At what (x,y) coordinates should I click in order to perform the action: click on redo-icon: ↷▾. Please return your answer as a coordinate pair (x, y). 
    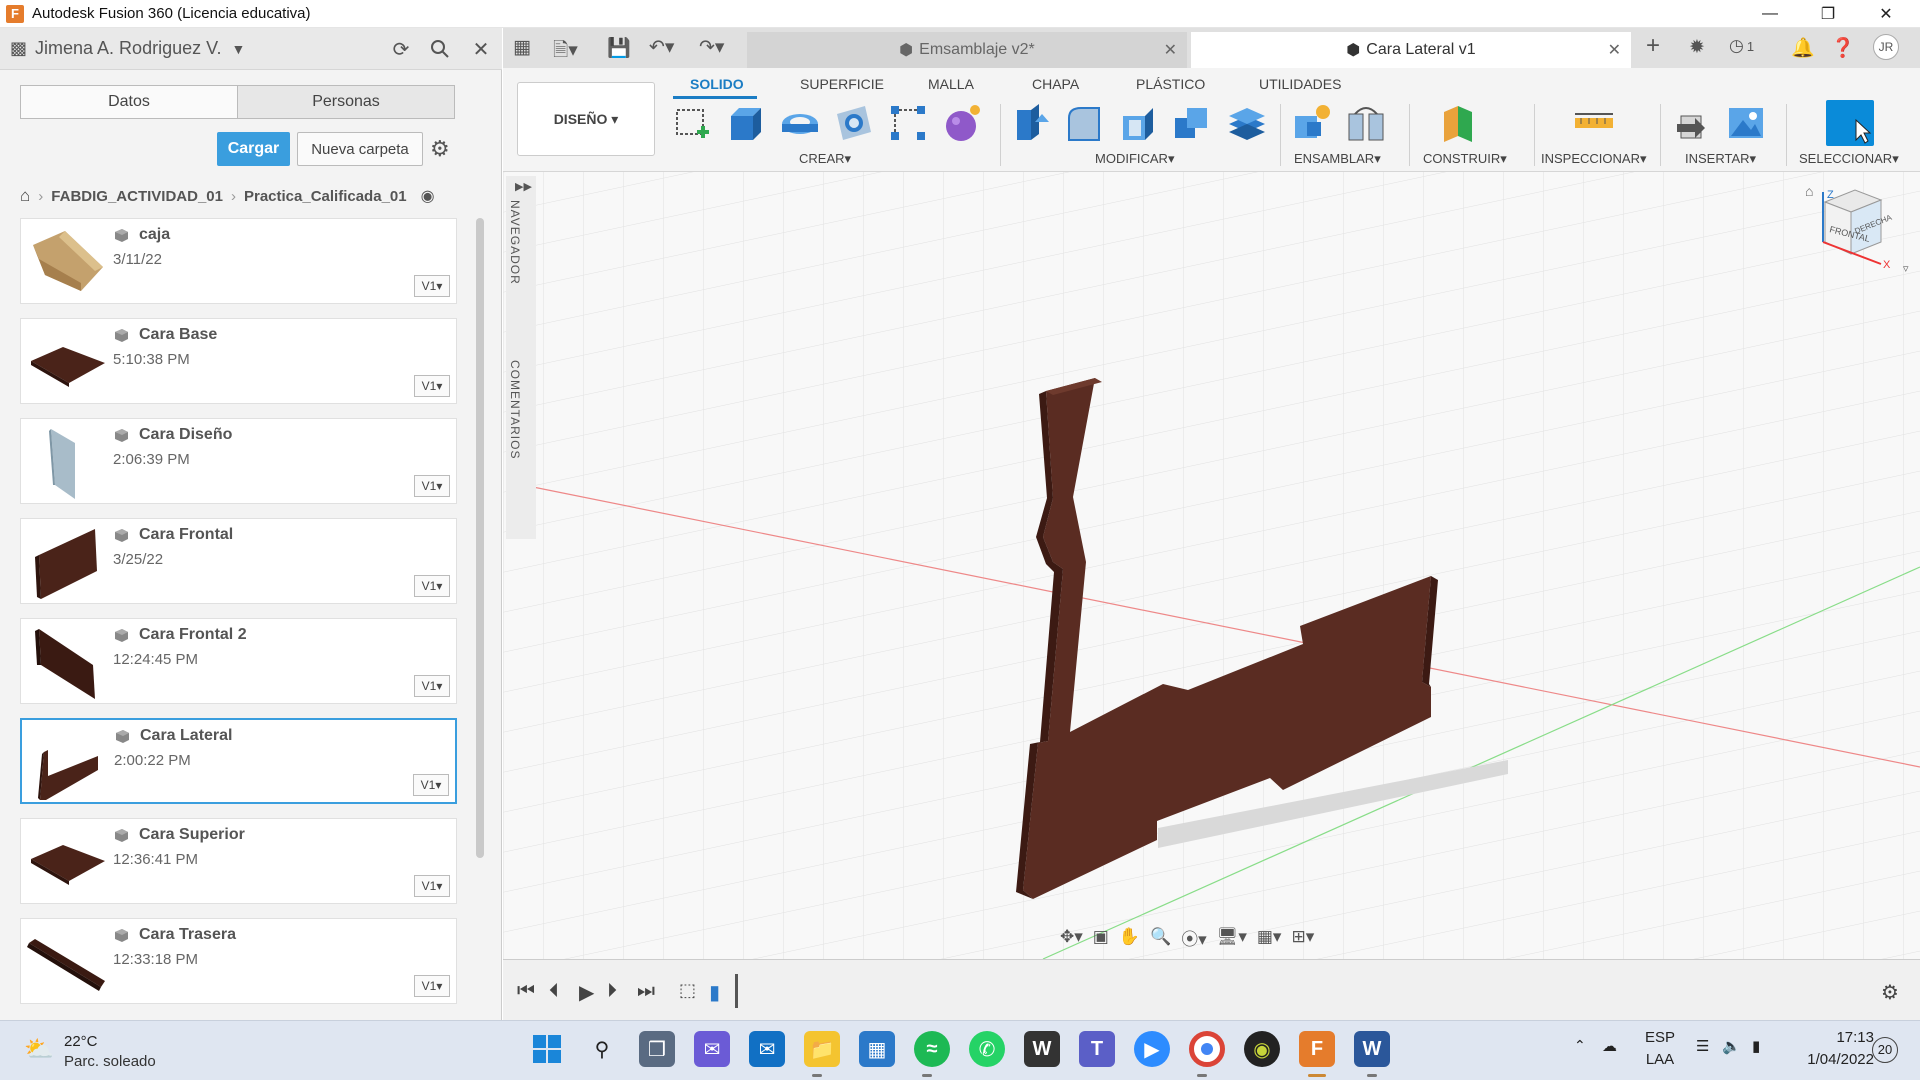
    Looking at the image, I should click on (711, 47).